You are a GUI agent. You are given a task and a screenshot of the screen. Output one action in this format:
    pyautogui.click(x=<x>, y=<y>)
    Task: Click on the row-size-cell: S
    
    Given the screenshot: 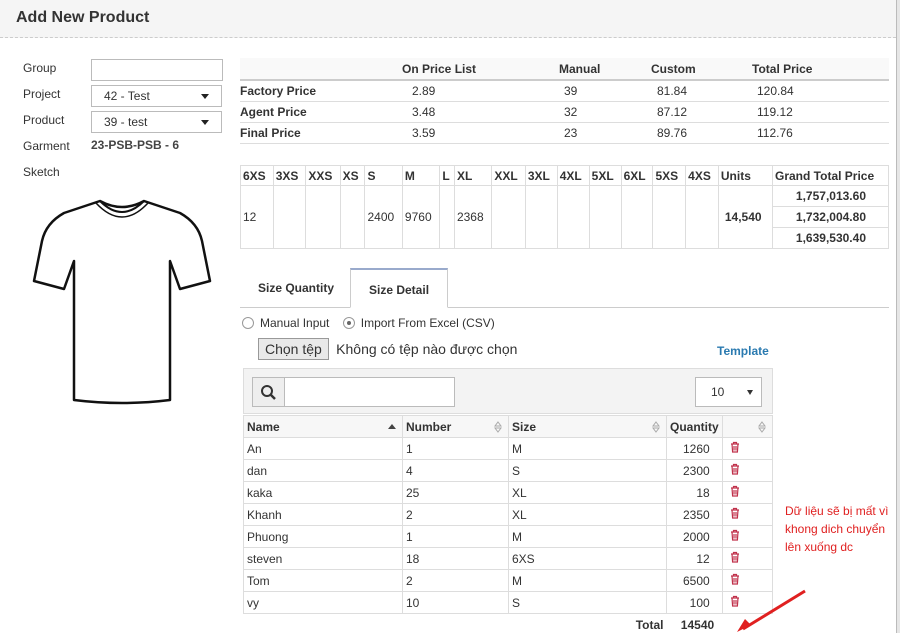 What is the action you would take?
    pyautogui.click(x=587, y=470)
    